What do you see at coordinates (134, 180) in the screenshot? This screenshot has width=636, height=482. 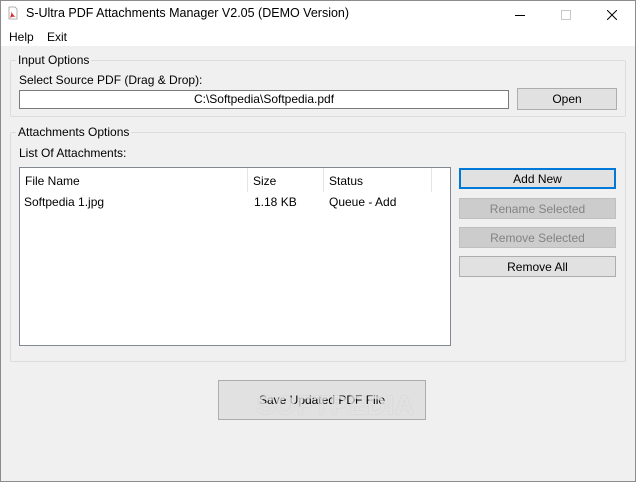 I see `column-file-name: File Name` at bounding box center [134, 180].